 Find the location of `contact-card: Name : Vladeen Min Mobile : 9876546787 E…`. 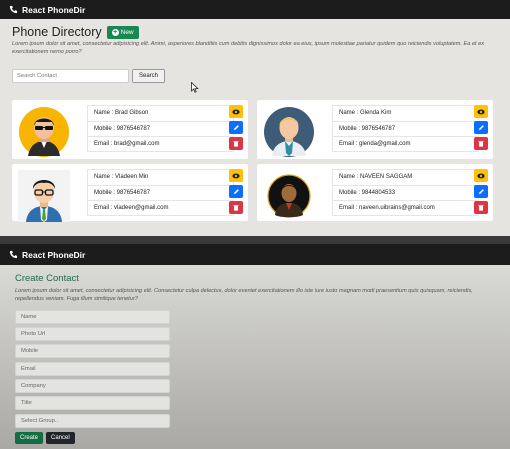

contact-card: Name : Vladeen Min Mobile : 9876546787 E… is located at coordinates (130, 193).